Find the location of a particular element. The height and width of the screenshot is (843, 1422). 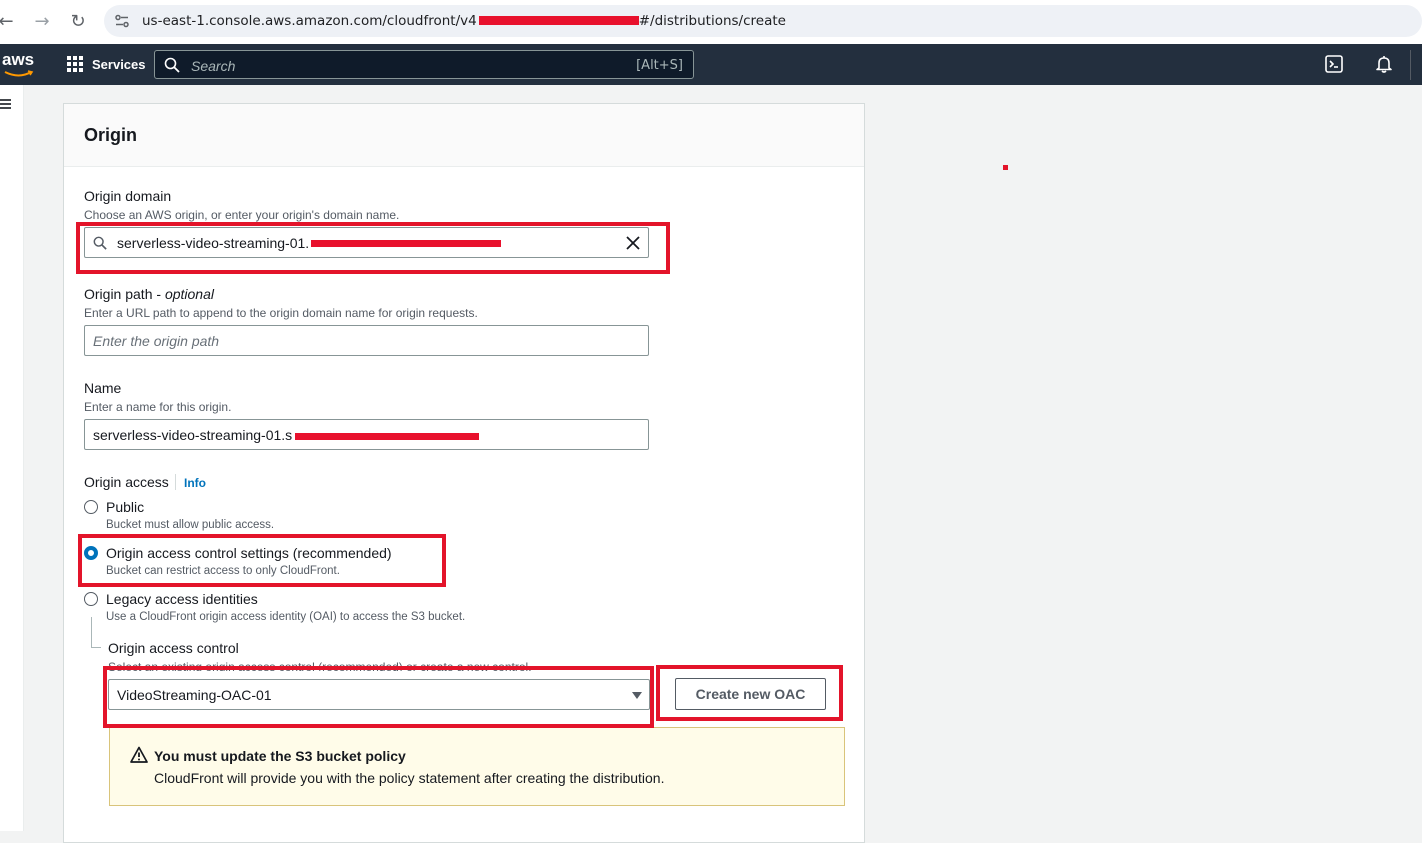

search-shortcut: [Alt+S] is located at coordinates (659, 65).